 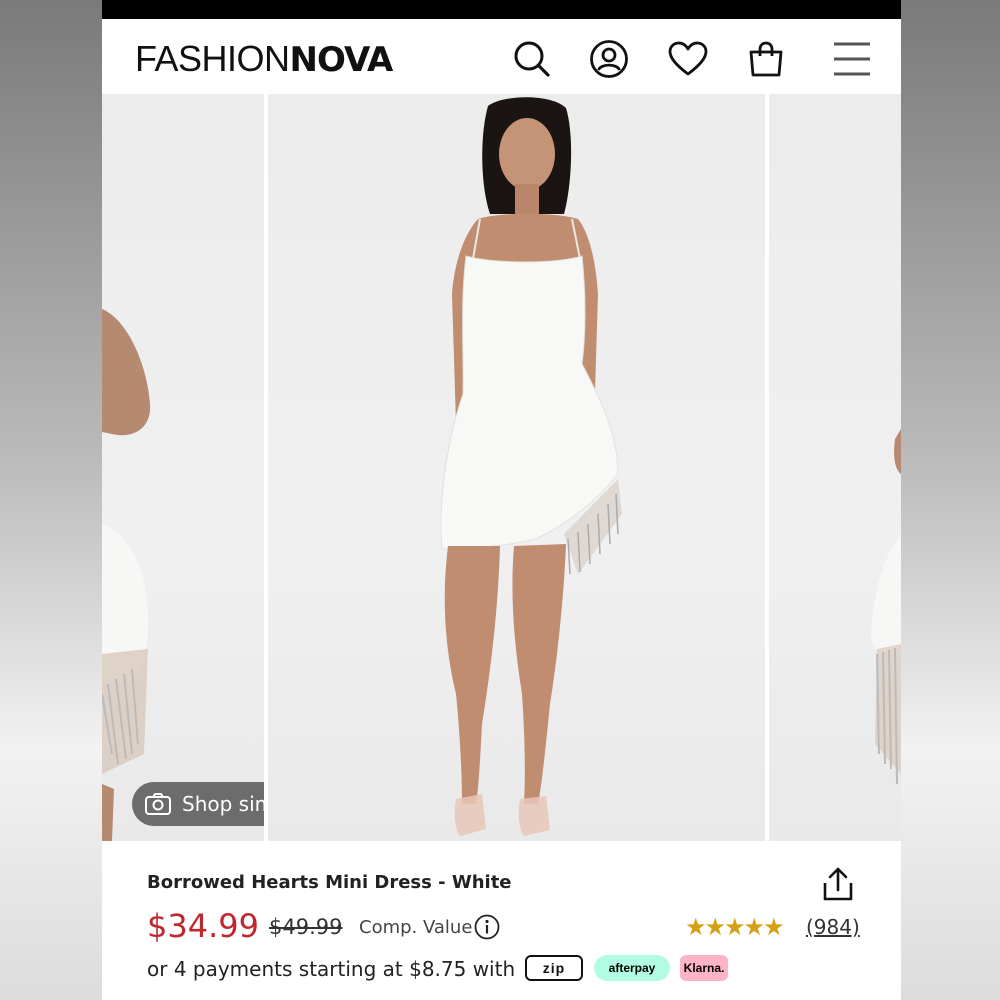 I want to click on model-photo-partial-right, so click(x=886, y=607).